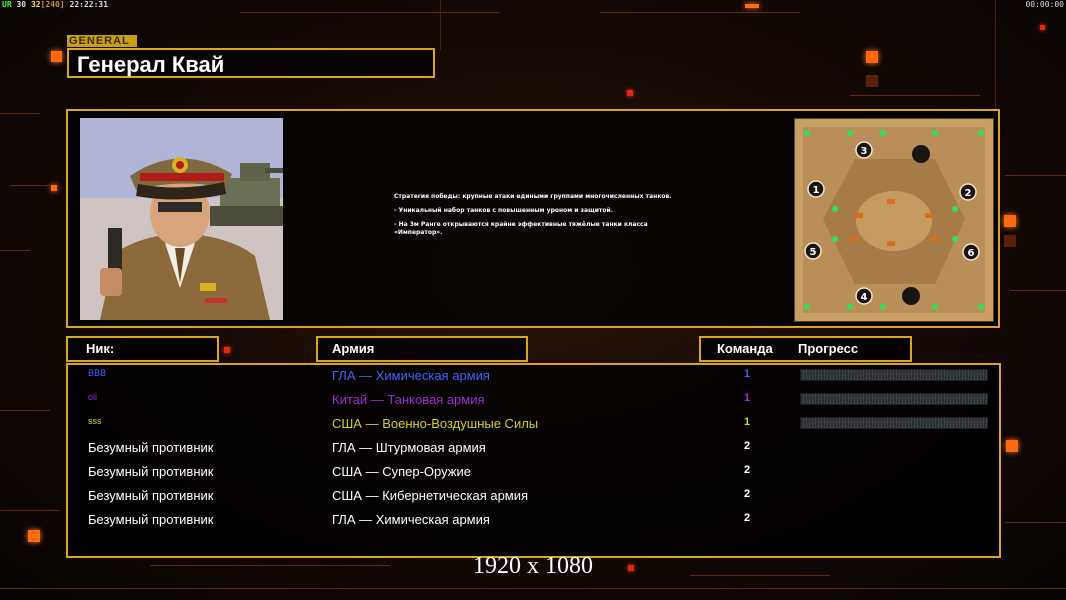  What do you see at coordinates (533, 376) in the screenshot?
I see `player-row: BBB ГЛА — Химическая армия 1` at bounding box center [533, 376].